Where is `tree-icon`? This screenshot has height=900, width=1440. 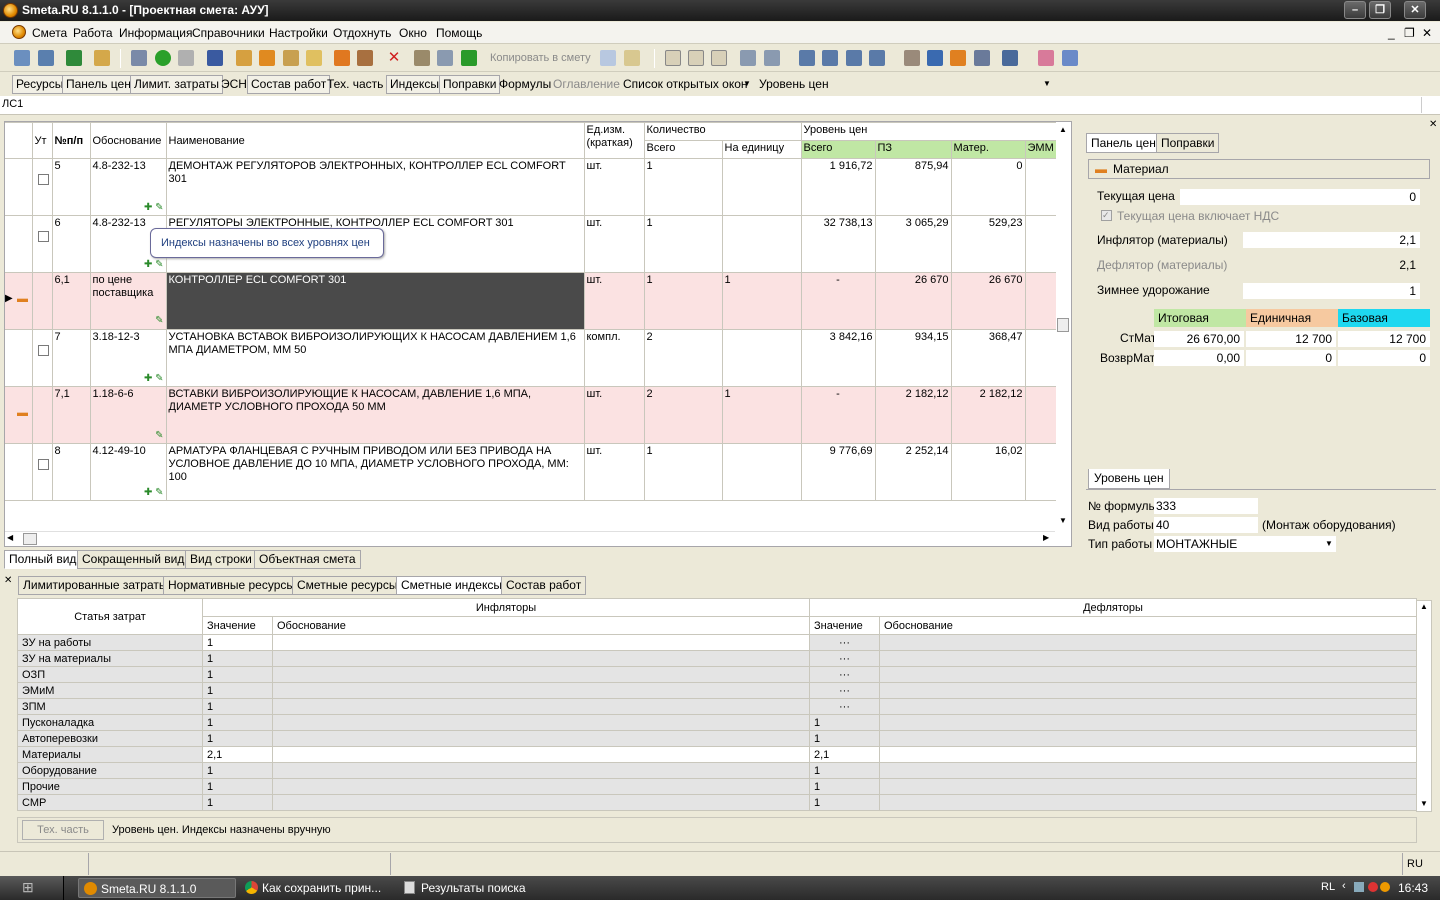 tree-icon is located at coordinates (22, 58).